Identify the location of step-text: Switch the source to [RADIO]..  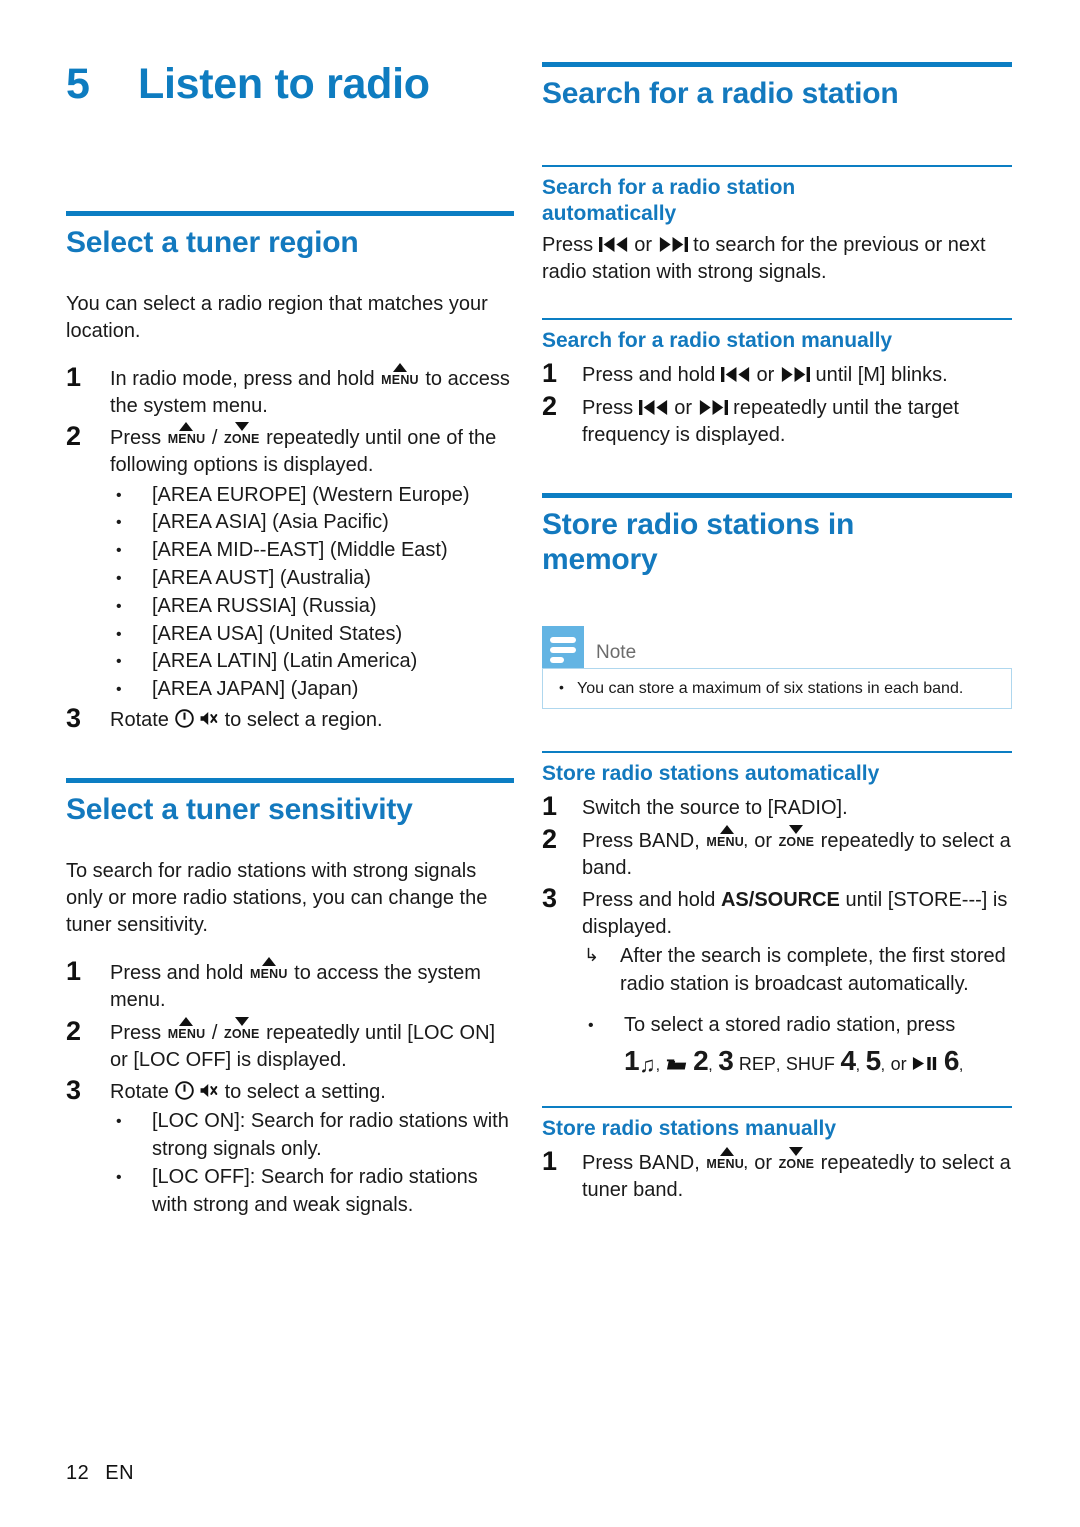
(715, 808).